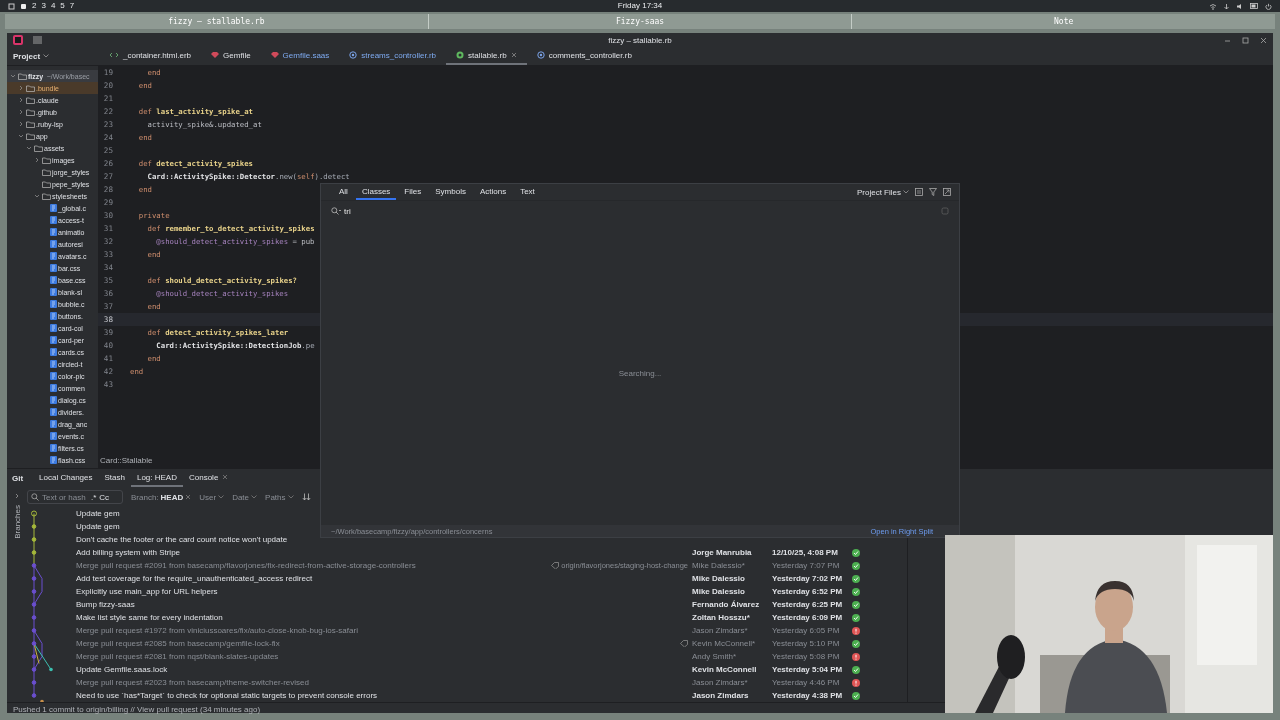  I want to click on arrow-icon, so click(1226, 6).